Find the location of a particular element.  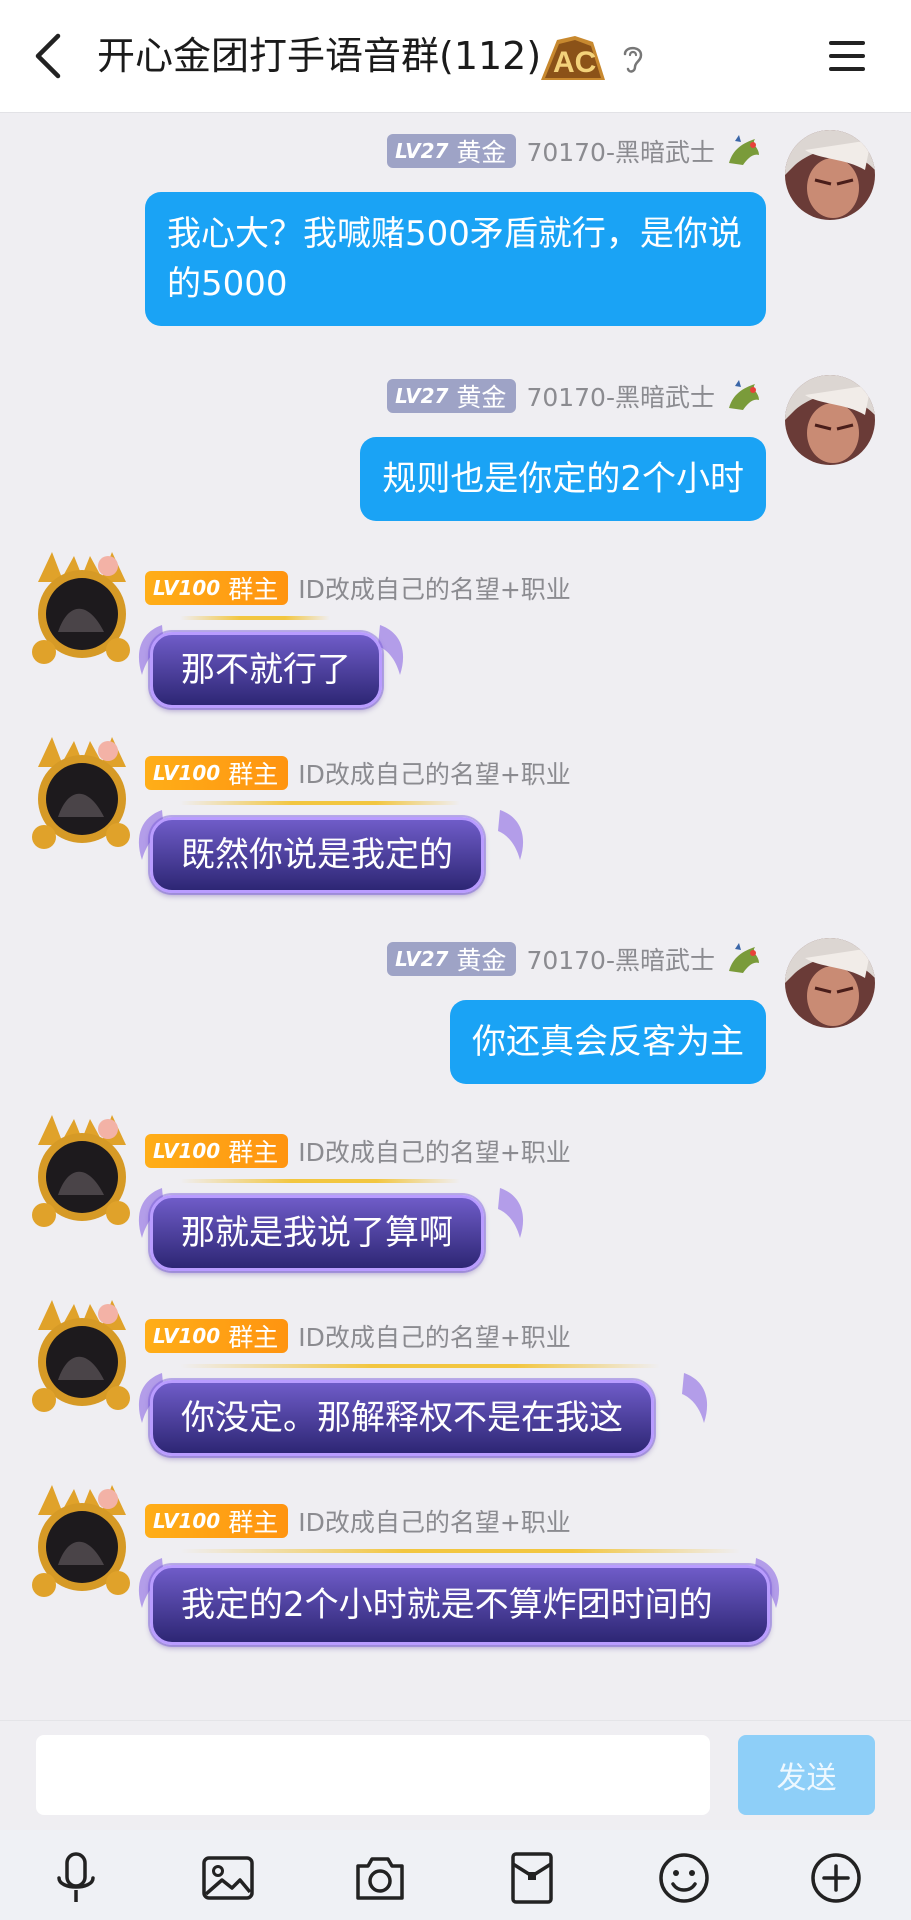

camera-icon is located at coordinates (380, 1878).